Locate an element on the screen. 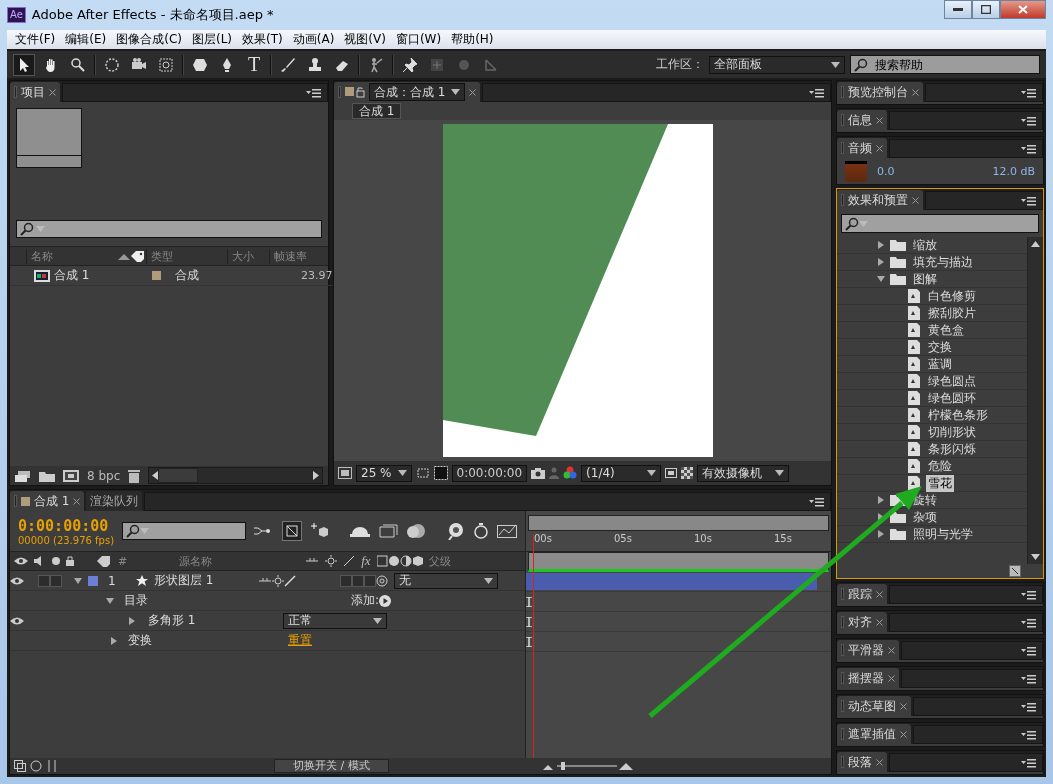  close-button is located at coordinates (1023, 9).